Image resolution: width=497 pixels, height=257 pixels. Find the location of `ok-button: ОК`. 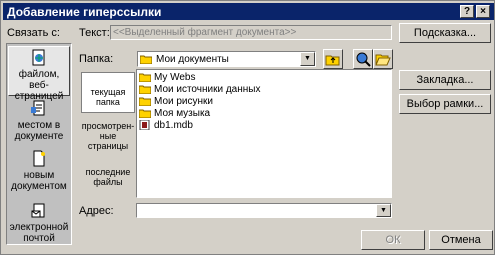

ok-button: ОК is located at coordinates (393, 240).